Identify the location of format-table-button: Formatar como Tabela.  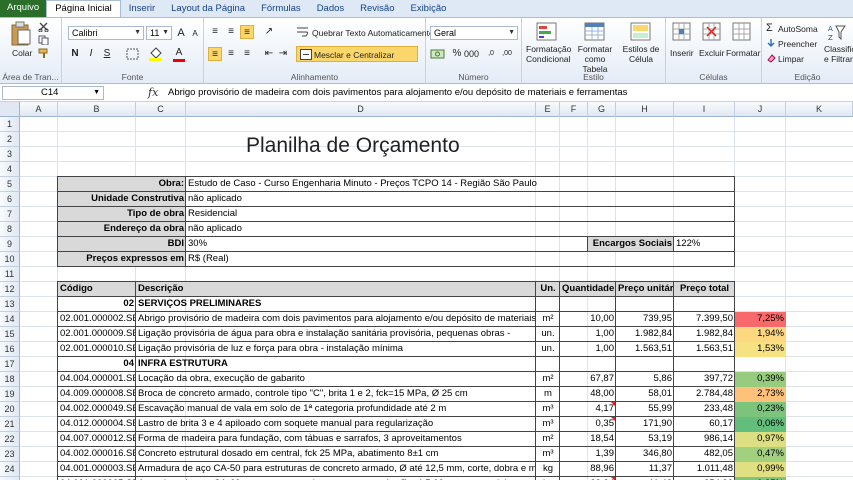
(595, 59).